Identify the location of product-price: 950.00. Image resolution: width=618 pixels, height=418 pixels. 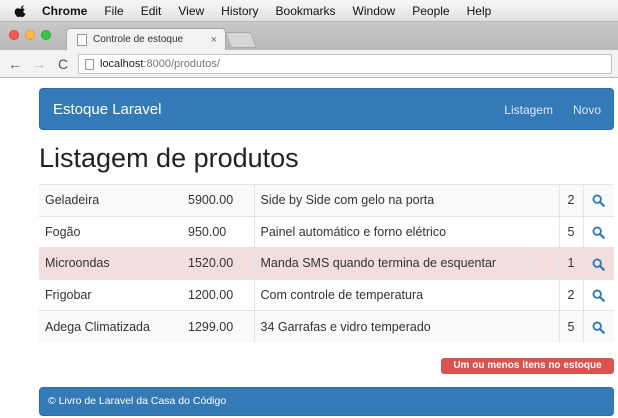
(218, 231).